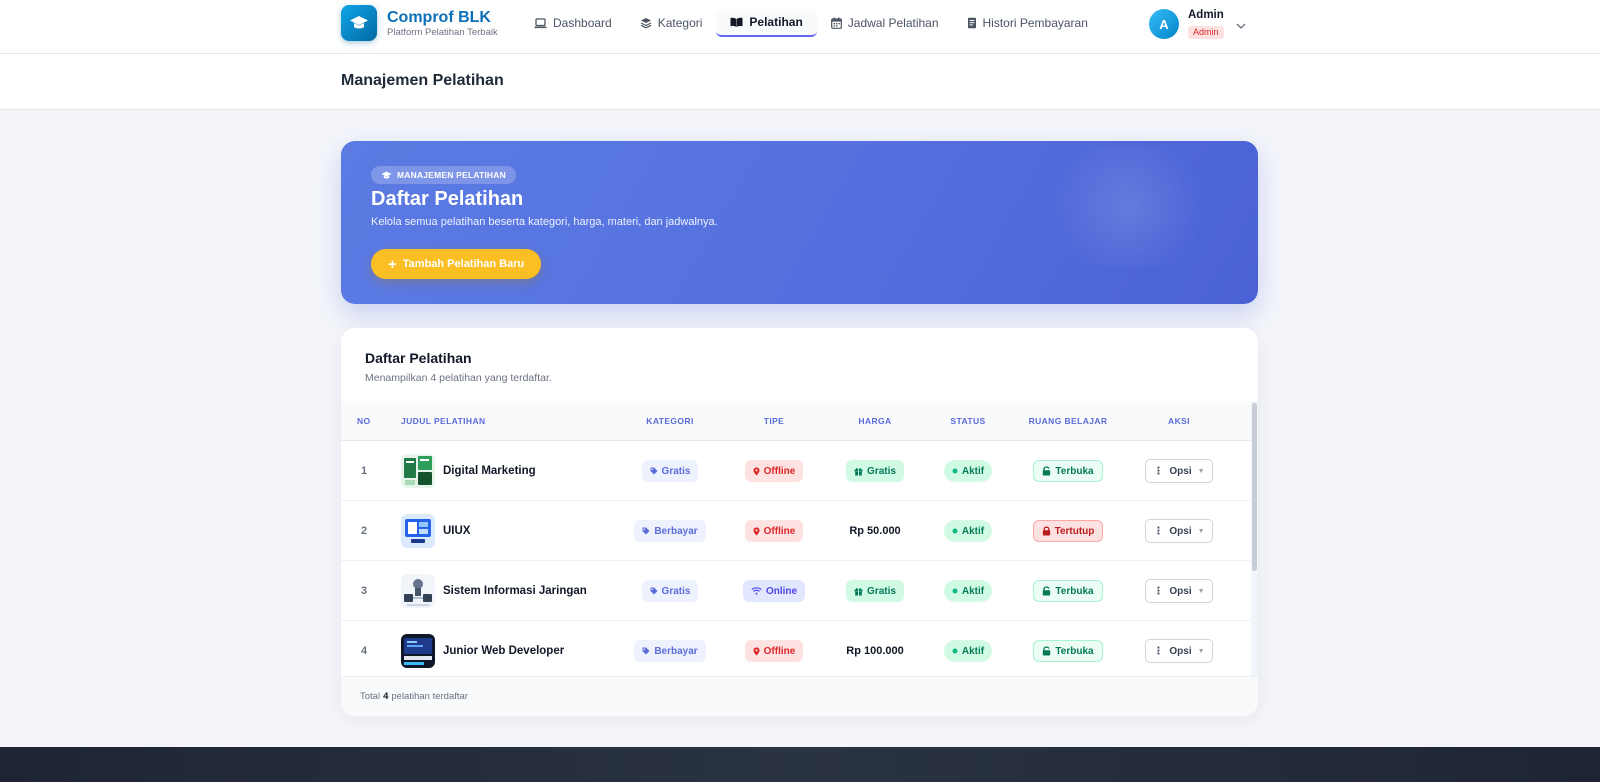 The height and width of the screenshot is (782, 1600). What do you see at coordinates (451, 175) in the screenshot?
I see `hero-badge-label: MANAJEMEN PELATIHAN` at bounding box center [451, 175].